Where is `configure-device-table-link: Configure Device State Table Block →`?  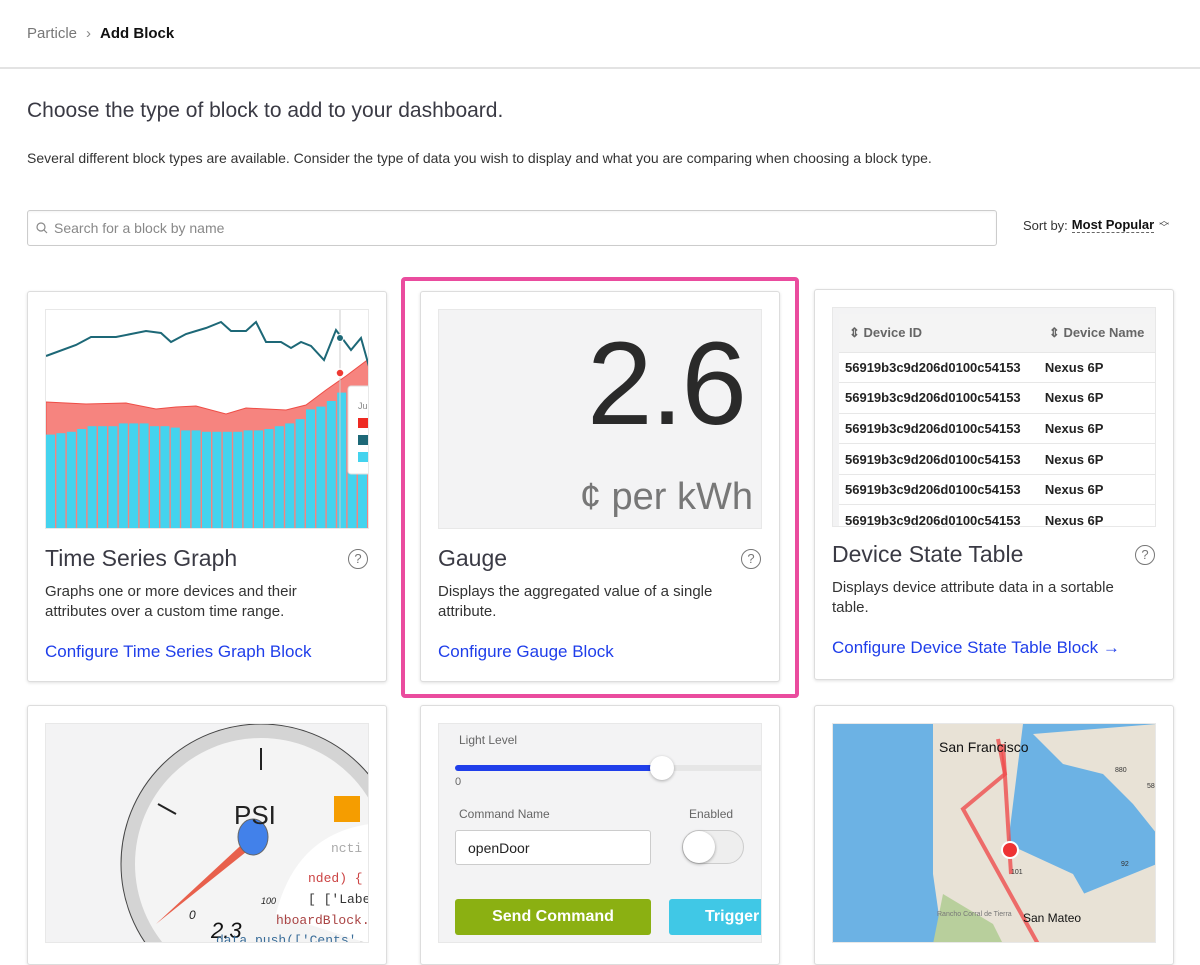 configure-device-table-link: Configure Device State Table Block → is located at coordinates (976, 648).